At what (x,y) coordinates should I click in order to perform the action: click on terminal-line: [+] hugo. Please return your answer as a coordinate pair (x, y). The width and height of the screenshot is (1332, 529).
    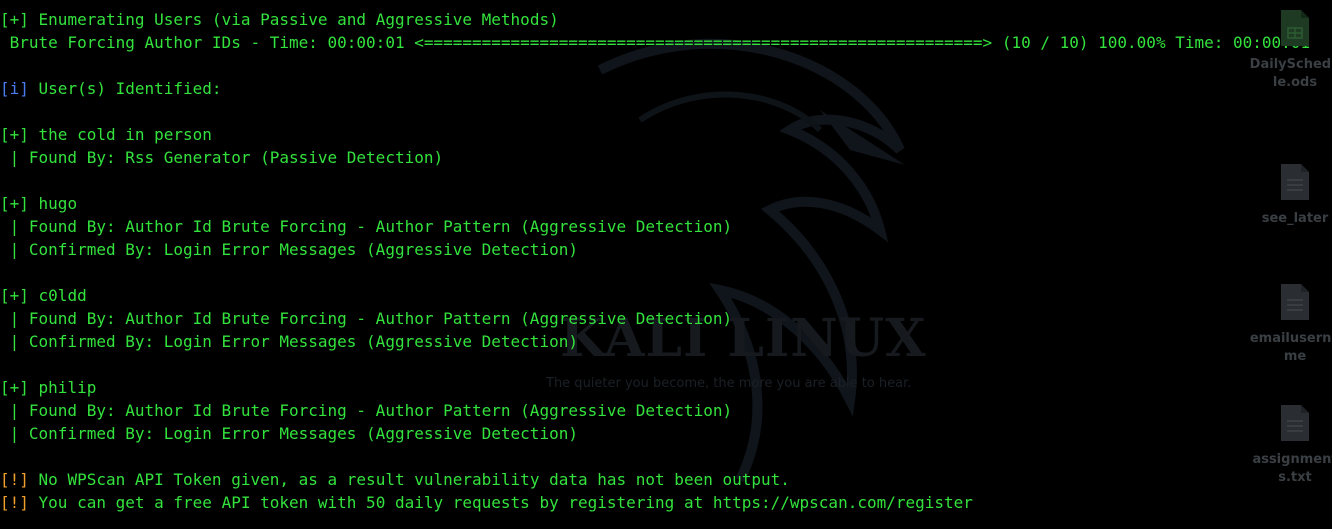
    Looking at the image, I should click on (666, 203).